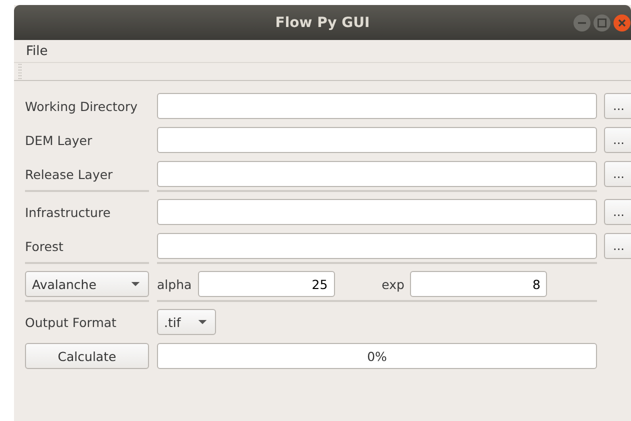  What do you see at coordinates (68, 212) in the screenshot?
I see `field-label: Infrastructure` at bounding box center [68, 212].